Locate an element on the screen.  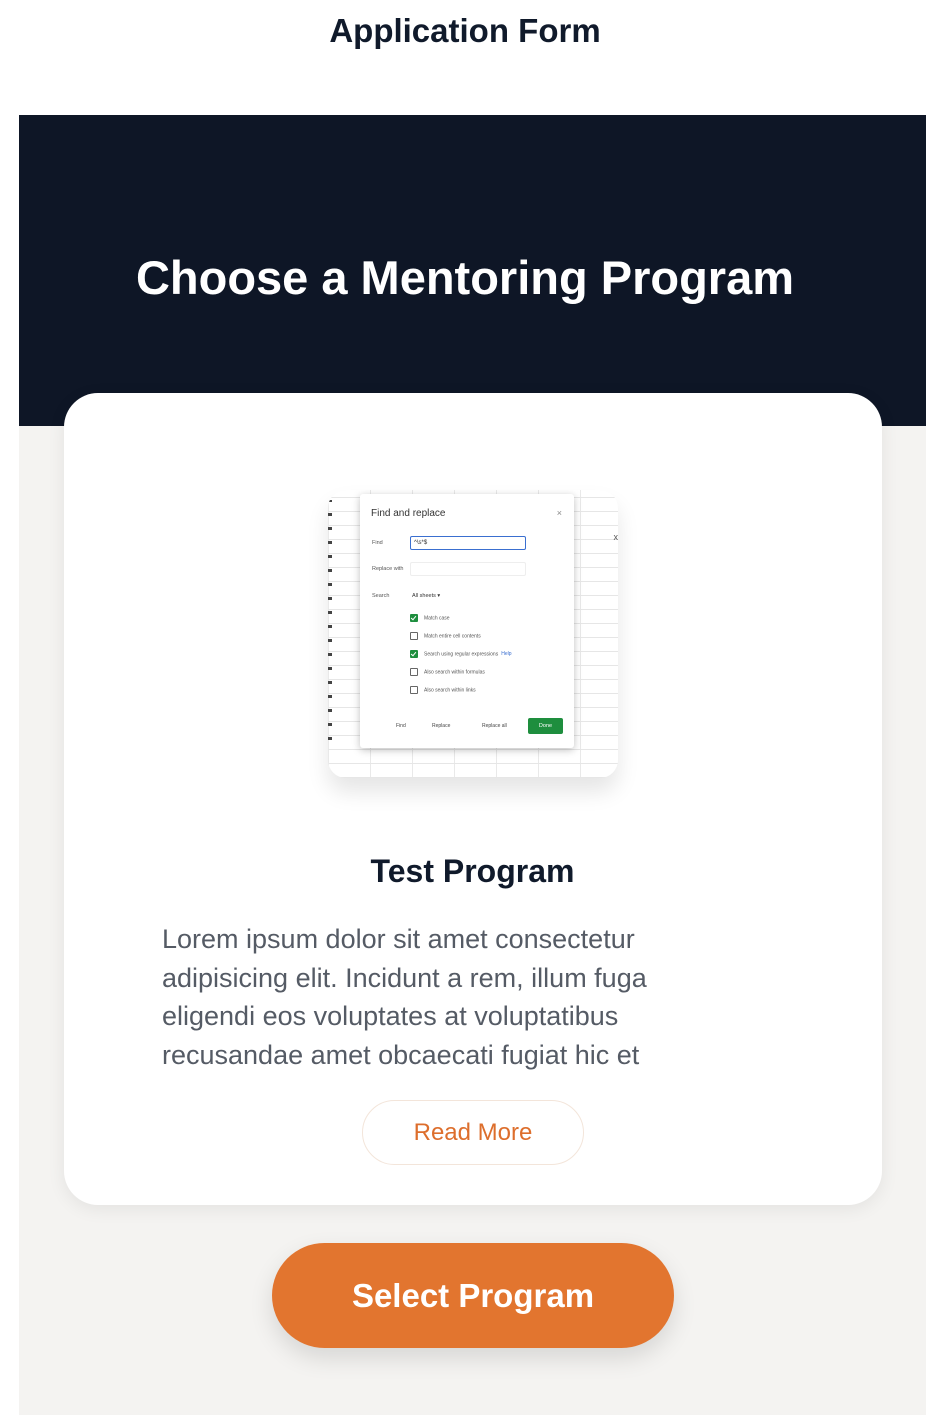
dialog-done-button: Done is located at coordinates (545, 726).